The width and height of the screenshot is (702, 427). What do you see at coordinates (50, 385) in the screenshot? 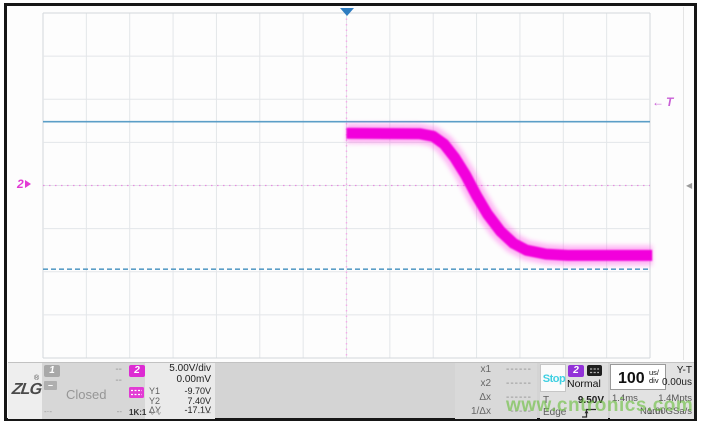
I see `ch1-minus-badge: –` at bounding box center [50, 385].